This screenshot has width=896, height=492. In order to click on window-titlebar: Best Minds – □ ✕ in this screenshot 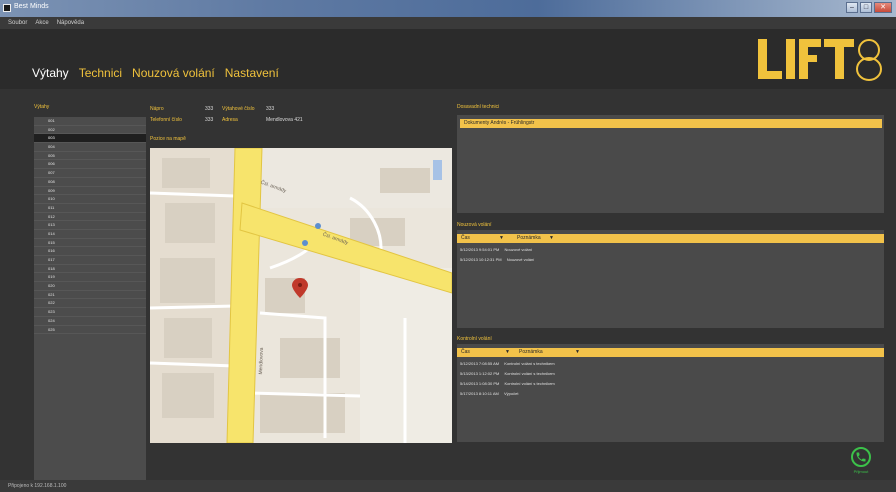, I will do `click(448, 8)`.